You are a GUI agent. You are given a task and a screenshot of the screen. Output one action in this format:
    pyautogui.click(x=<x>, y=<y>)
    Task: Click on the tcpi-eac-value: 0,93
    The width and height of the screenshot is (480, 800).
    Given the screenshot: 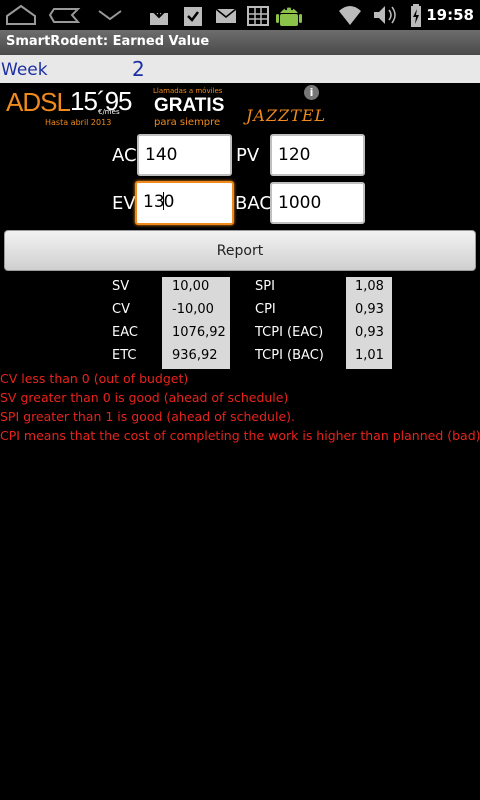 What is the action you would take?
    pyautogui.click(x=369, y=332)
    